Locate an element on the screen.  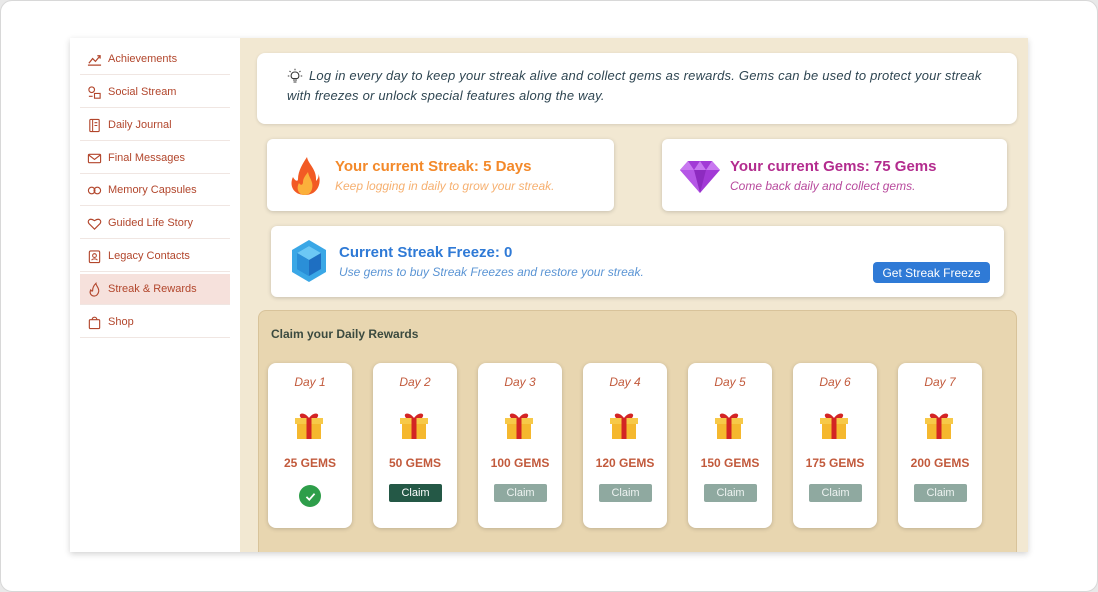
day-label: Day 3 is located at coordinates (520, 382).